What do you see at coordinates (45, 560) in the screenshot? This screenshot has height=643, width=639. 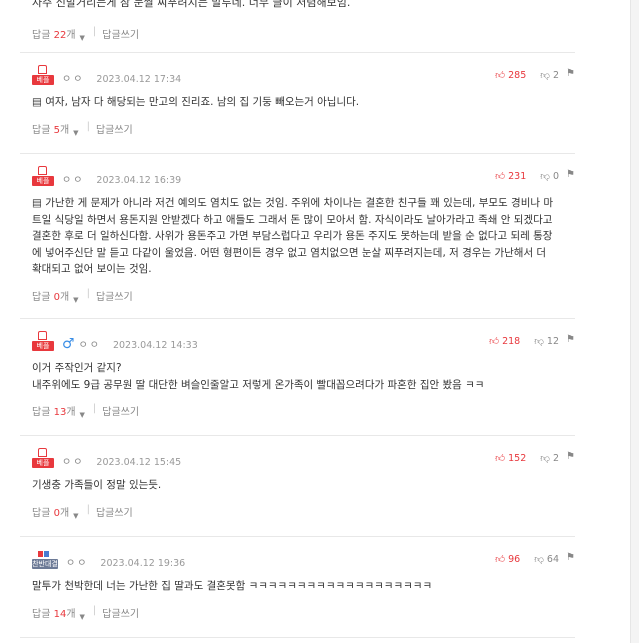 I see `versus-badge: 찬반대결` at bounding box center [45, 560].